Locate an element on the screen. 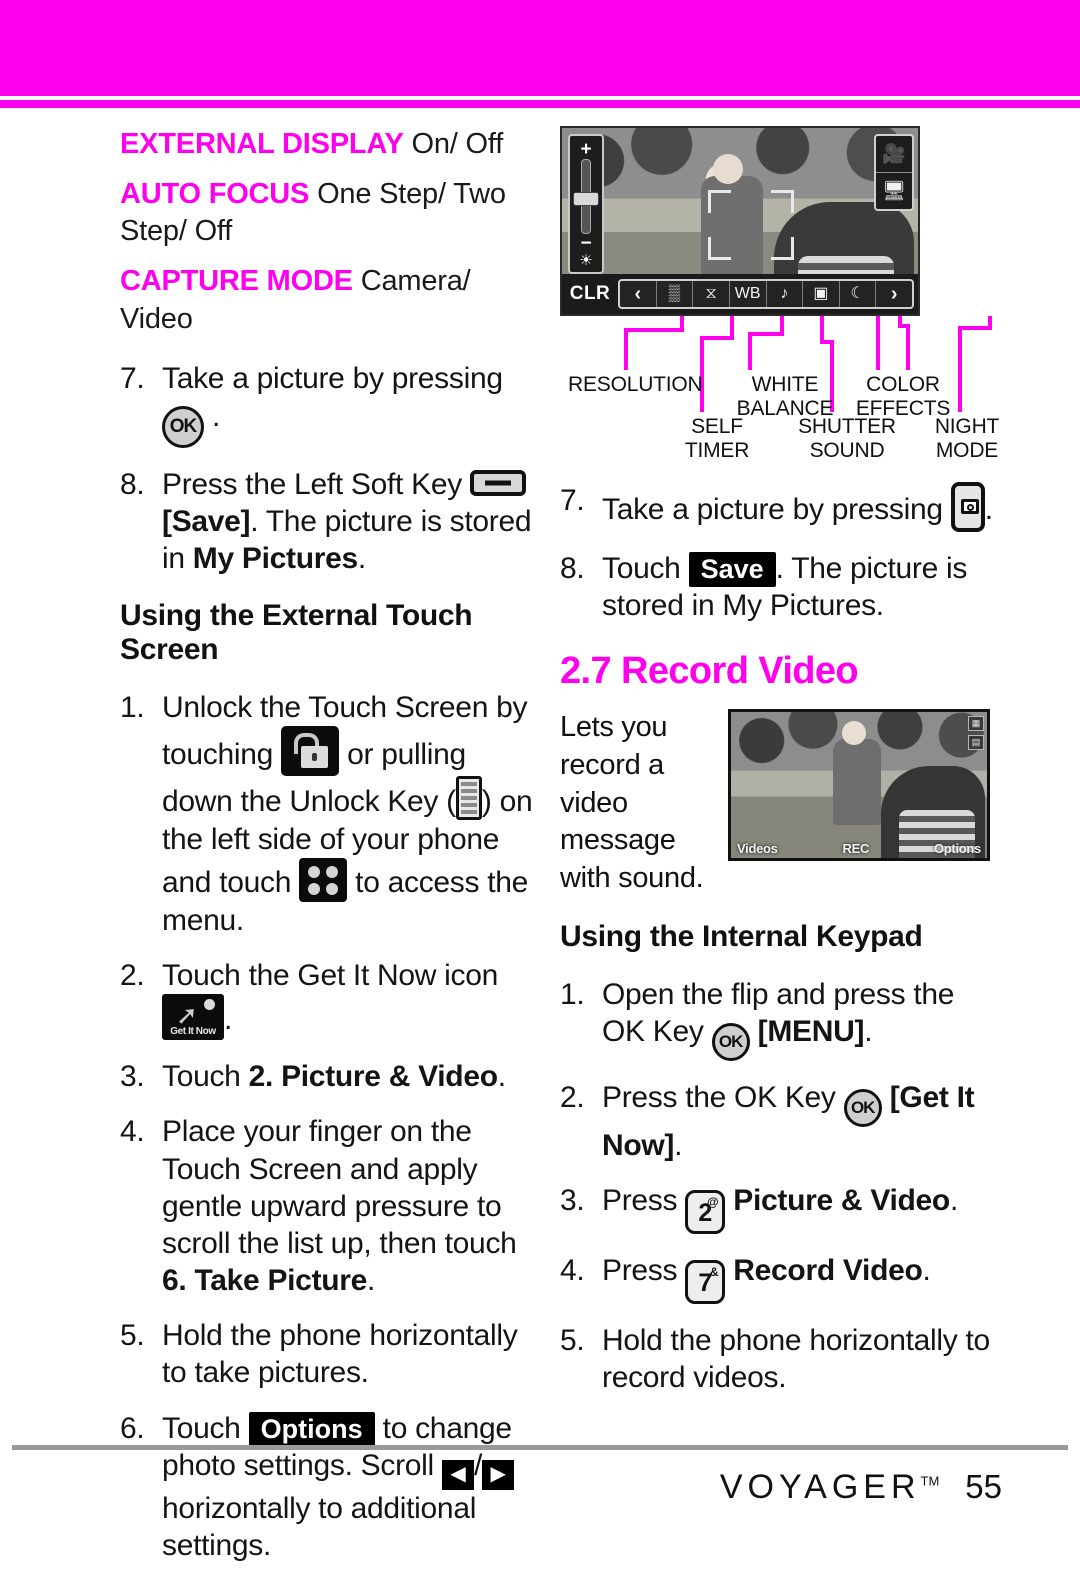 The width and height of the screenshot is (1080, 1582). header-rule is located at coordinates (540, 104).